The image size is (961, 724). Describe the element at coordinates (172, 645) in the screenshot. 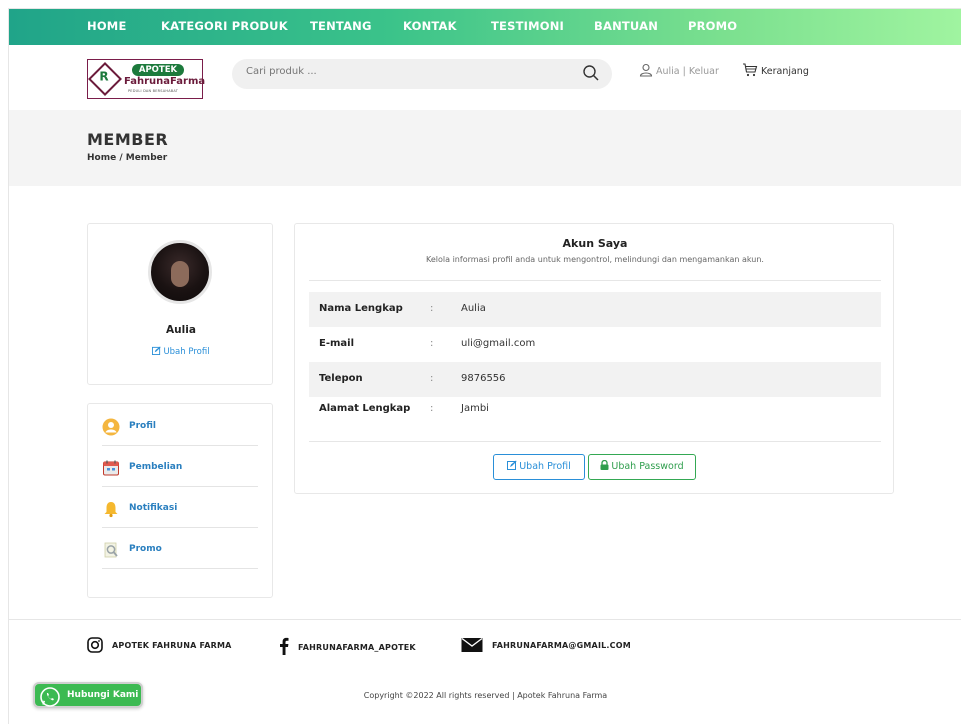

I see `instagram-label: APOTEK FAHRUNA FARMA` at that location.